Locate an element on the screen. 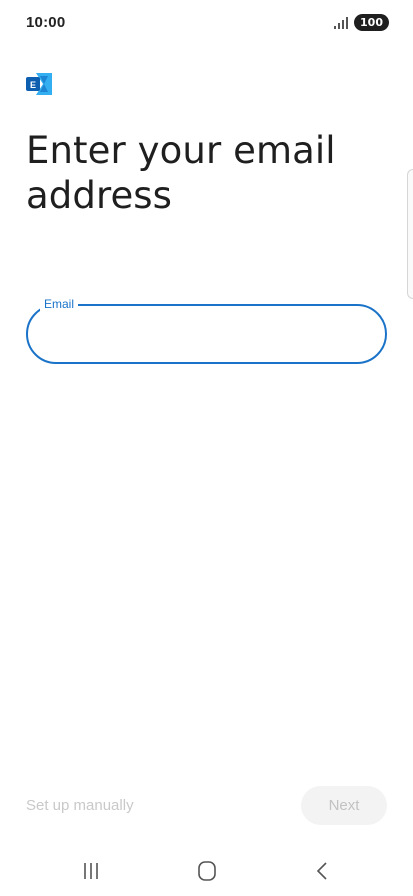  status-time: 10:00 is located at coordinates (46, 22).